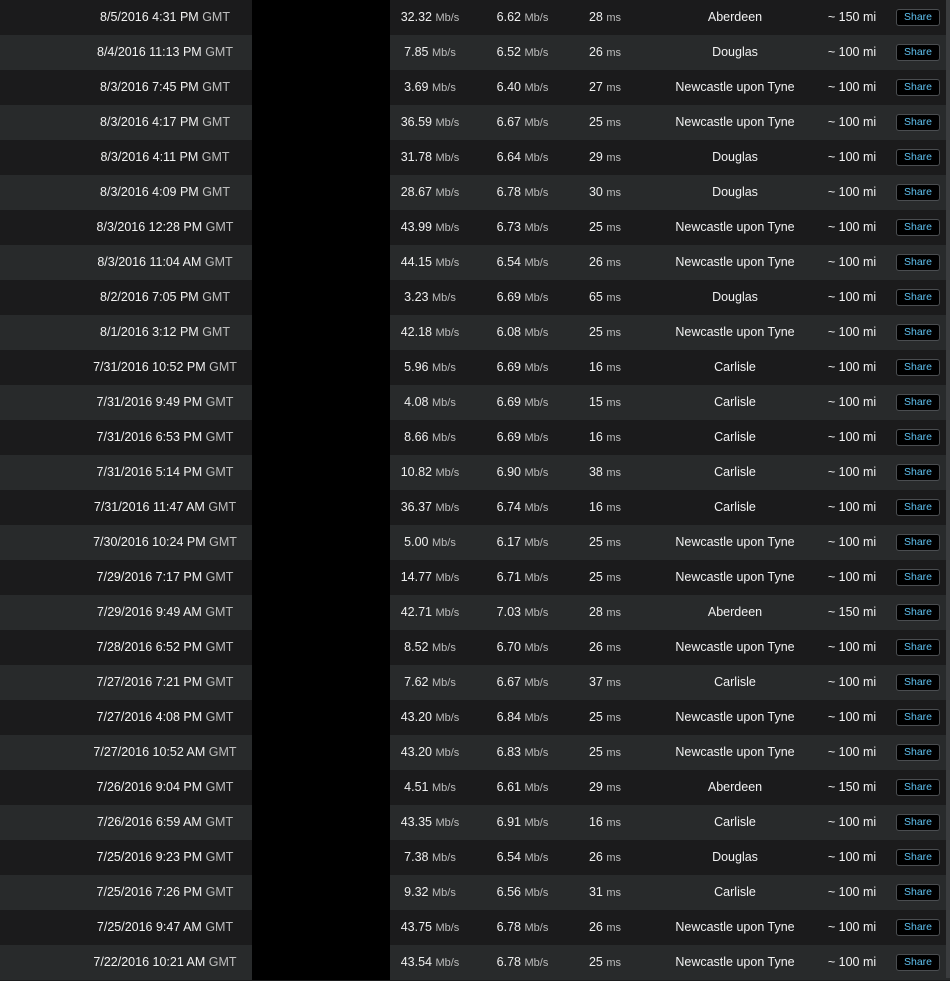 The image size is (950, 981). Describe the element at coordinates (416, 297) in the screenshot. I see `download-value: 3.23` at that location.